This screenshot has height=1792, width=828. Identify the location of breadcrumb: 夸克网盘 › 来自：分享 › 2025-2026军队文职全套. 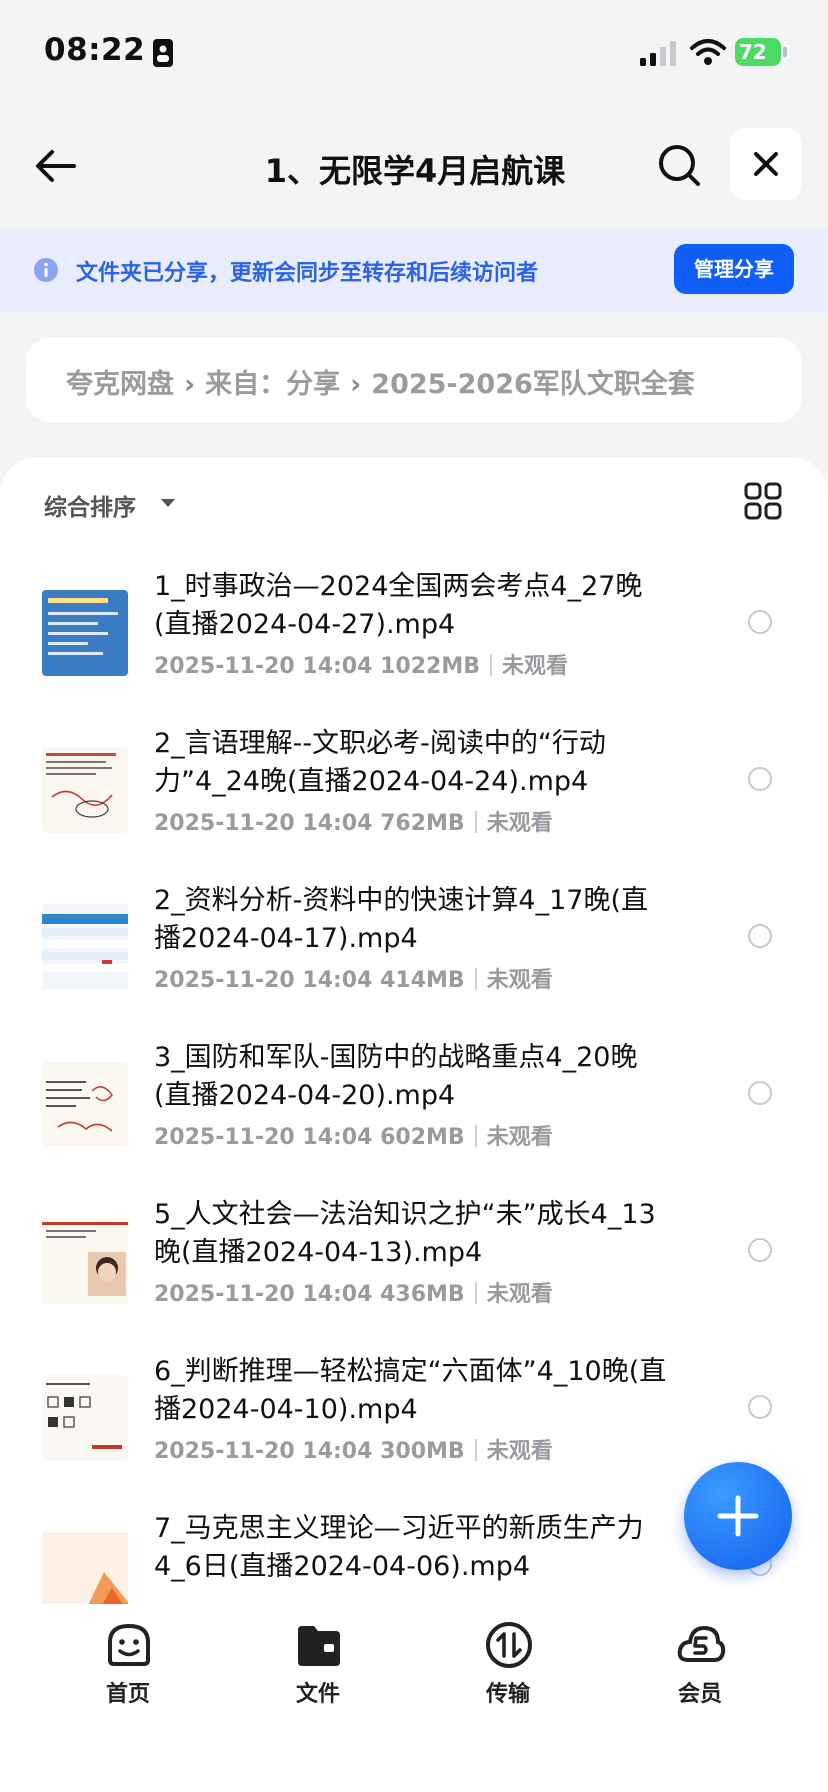
(414, 380).